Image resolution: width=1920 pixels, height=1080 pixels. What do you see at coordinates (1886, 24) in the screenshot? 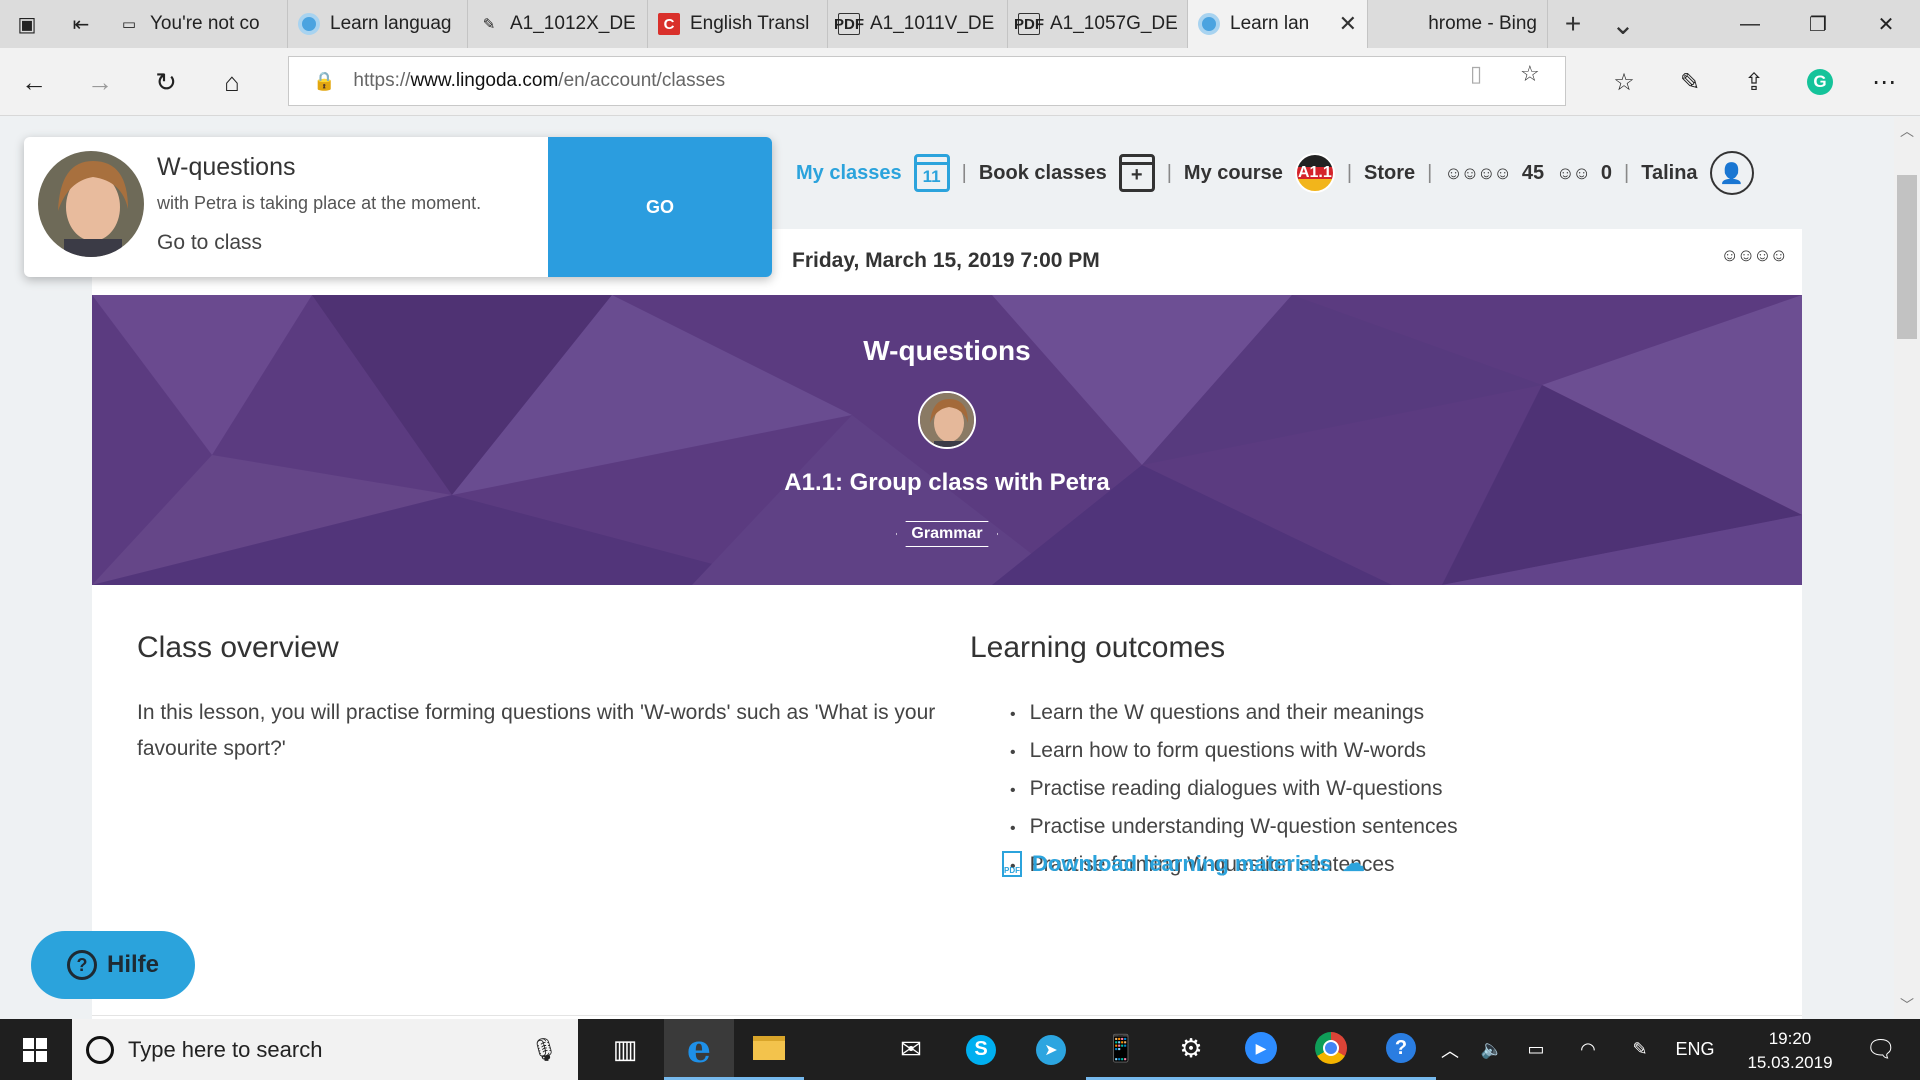
I see `close-window-icon: ✕` at bounding box center [1886, 24].